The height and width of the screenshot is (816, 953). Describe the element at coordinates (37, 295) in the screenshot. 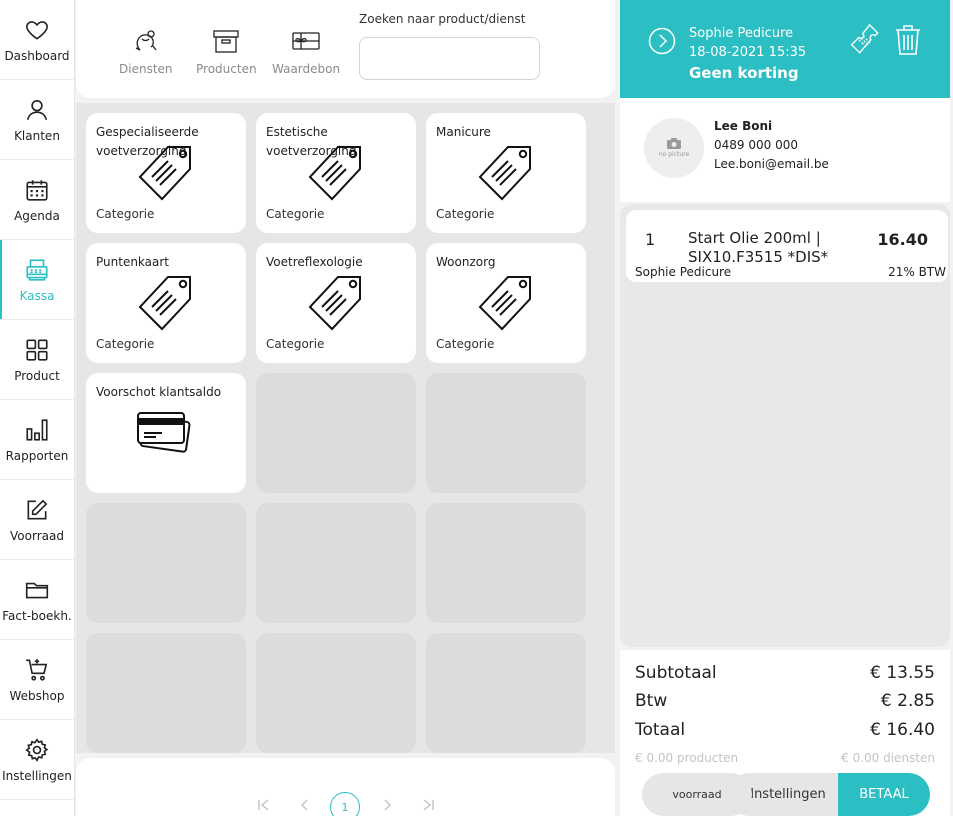

I see `sidebar-item-label: Kassa` at that location.